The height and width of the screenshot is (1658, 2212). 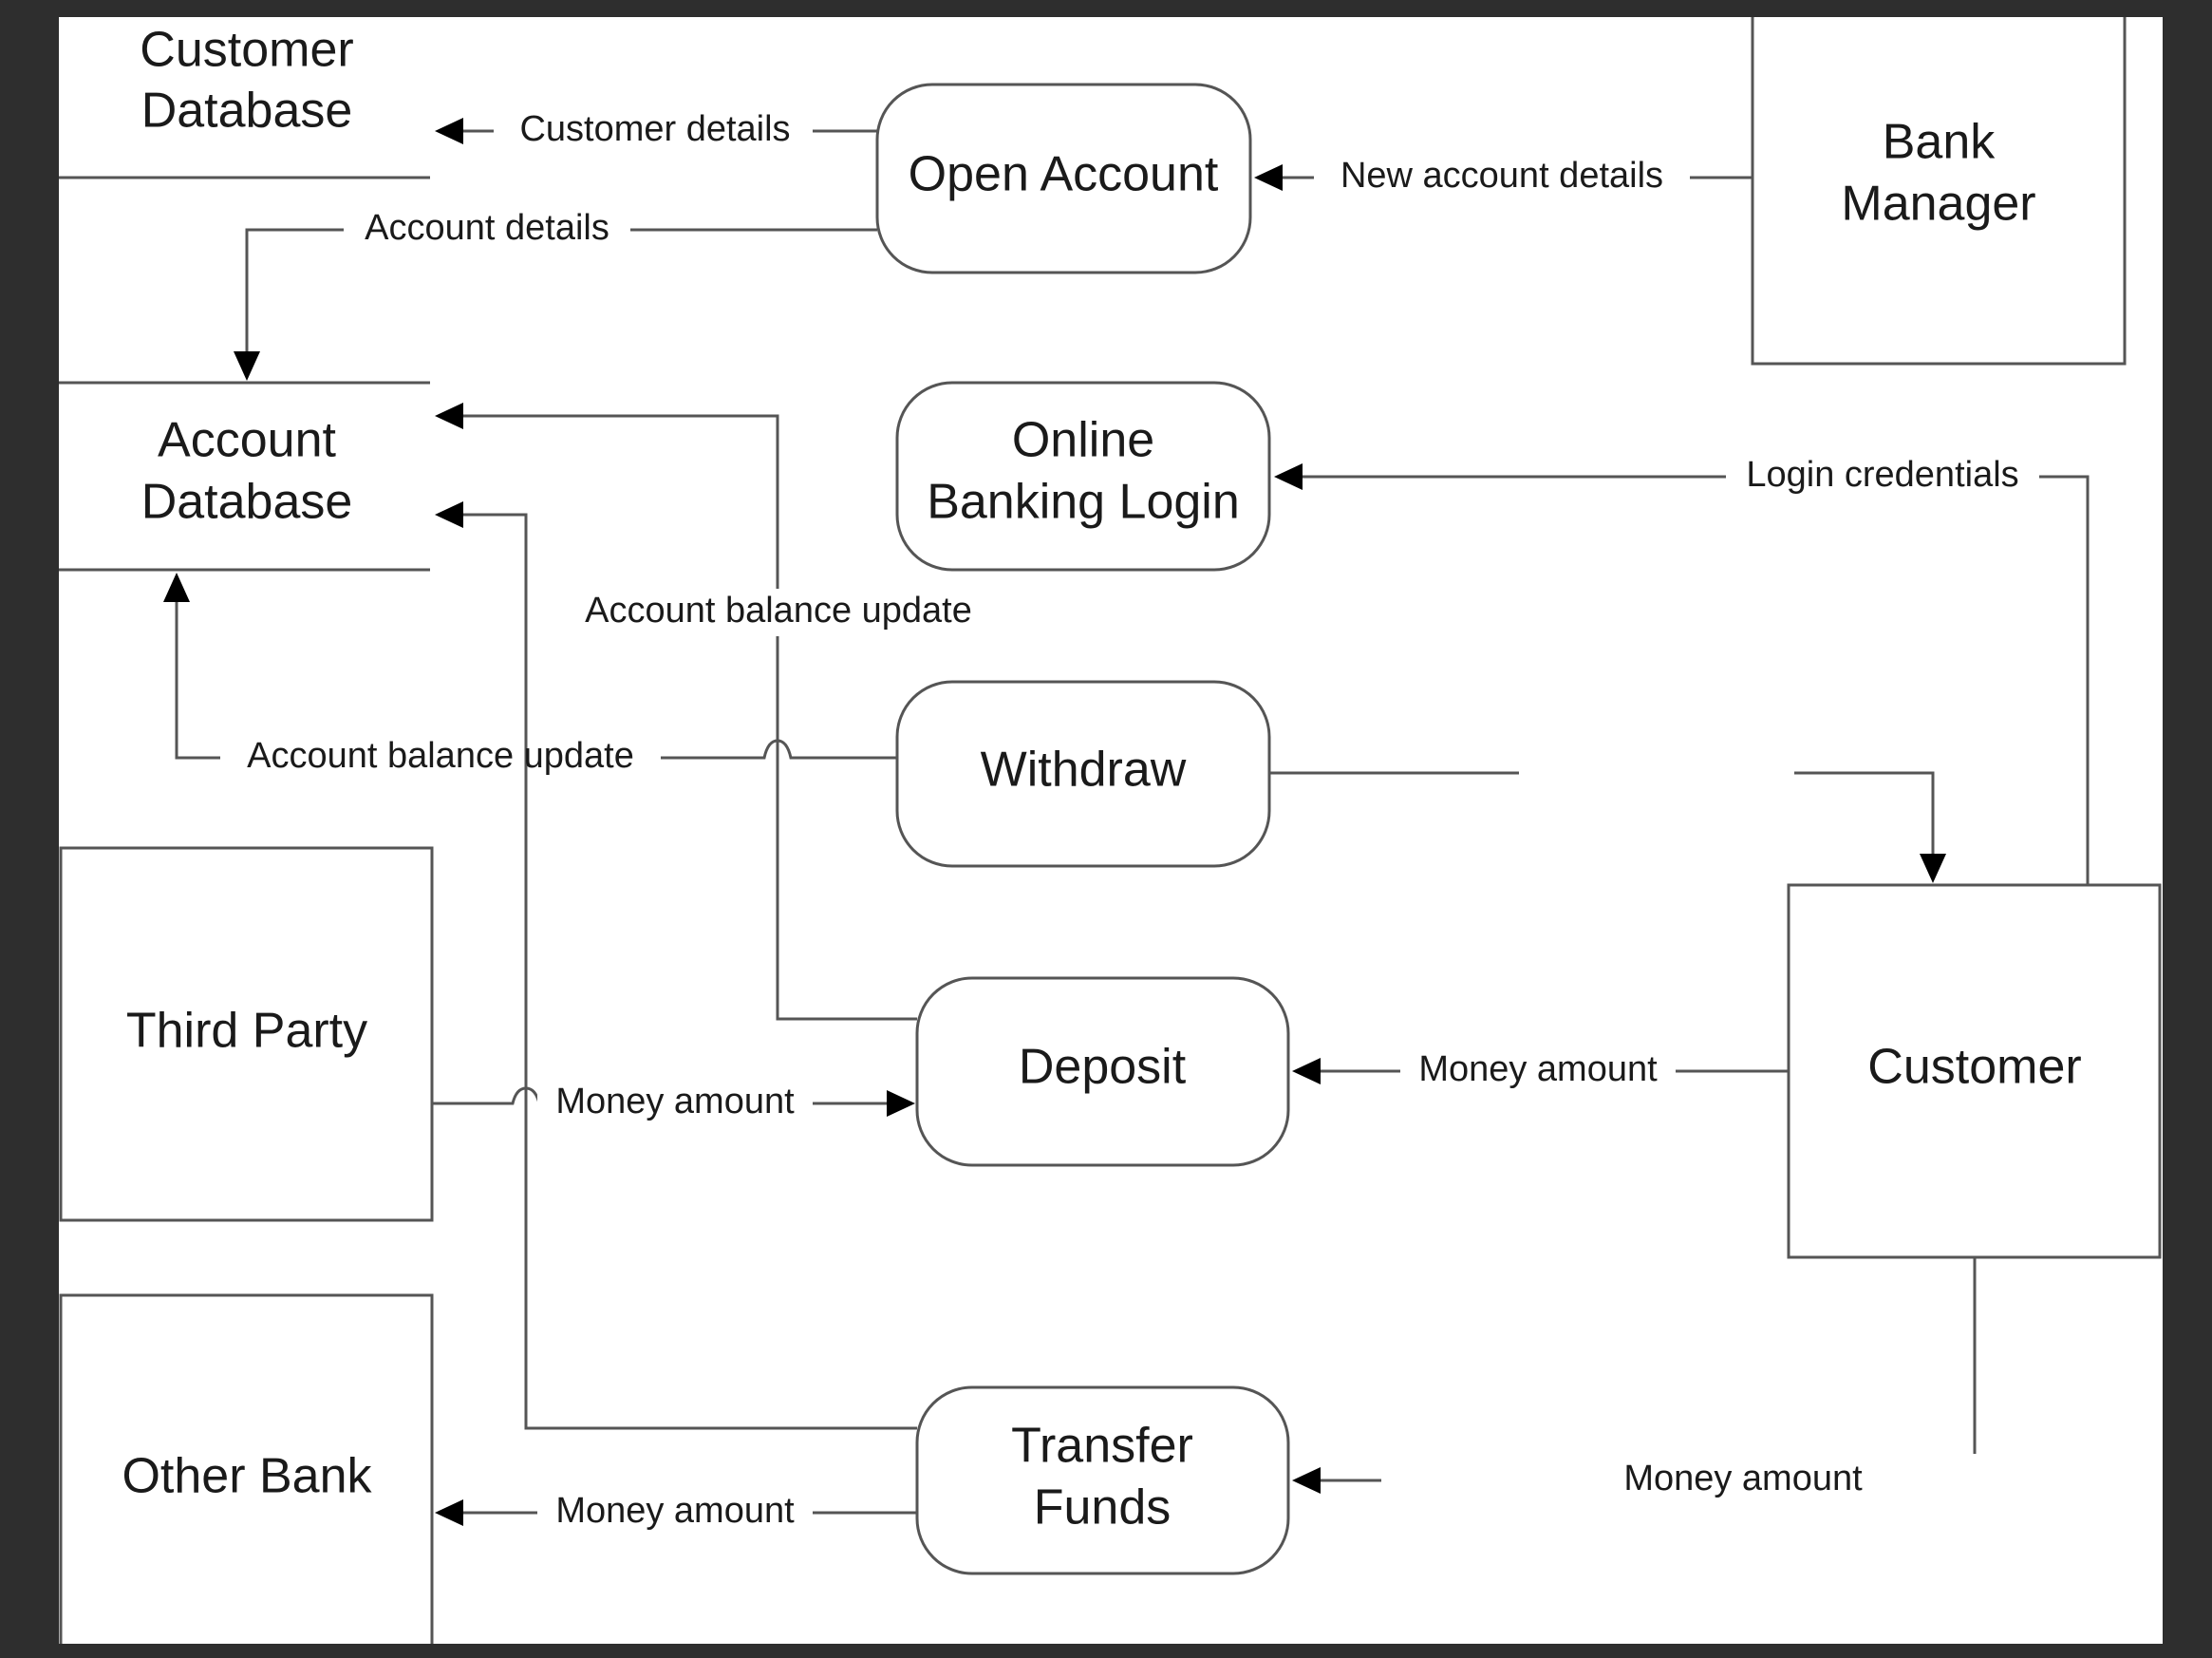 I want to click on node-label: Manager, so click(x=1938, y=204).